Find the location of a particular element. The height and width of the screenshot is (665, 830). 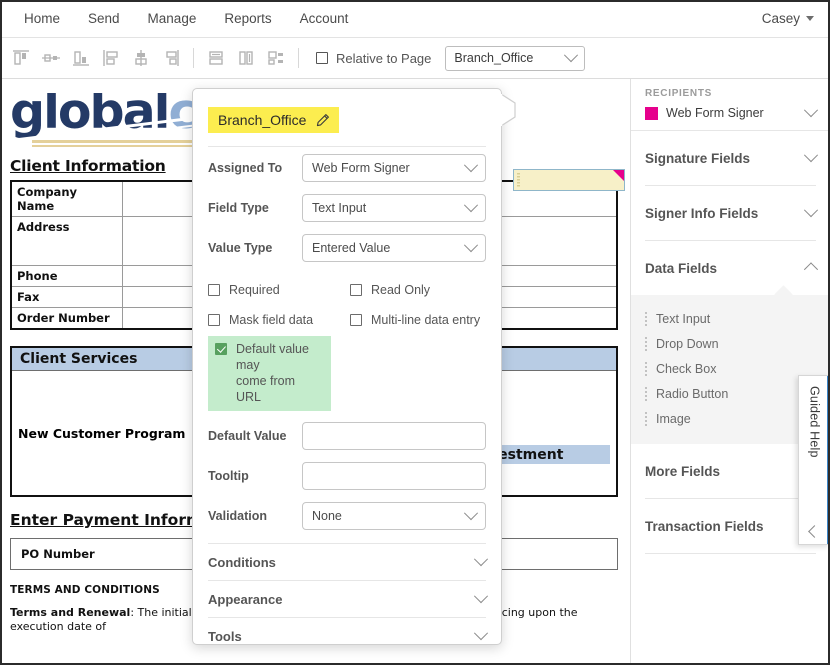

relative-to-page-checkbox: Relative to Page is located at coordinates (373, 58).